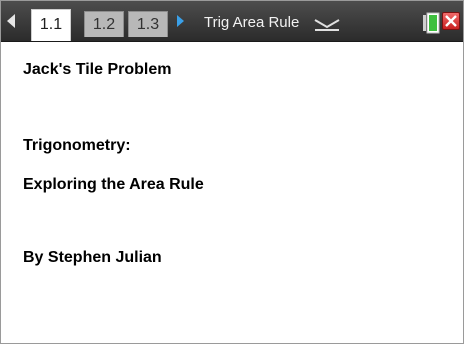 This screenshot has width=464, height=344. I want to click on tab-1-2: 1.2, so click(104, 24).